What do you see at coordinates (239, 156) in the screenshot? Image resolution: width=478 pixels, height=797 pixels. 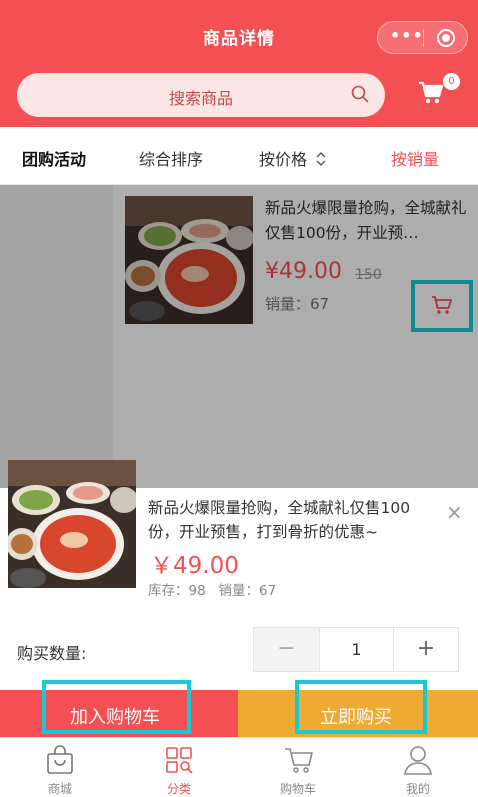 I see `filter-tabs: 团购活动 综合排序 按价格 按销量` at bounding box center [239, 156].